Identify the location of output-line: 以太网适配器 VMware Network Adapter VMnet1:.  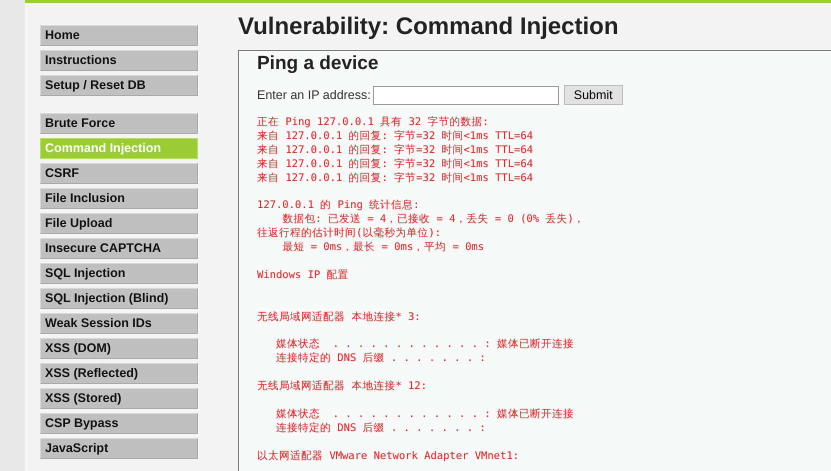
(388, 457).